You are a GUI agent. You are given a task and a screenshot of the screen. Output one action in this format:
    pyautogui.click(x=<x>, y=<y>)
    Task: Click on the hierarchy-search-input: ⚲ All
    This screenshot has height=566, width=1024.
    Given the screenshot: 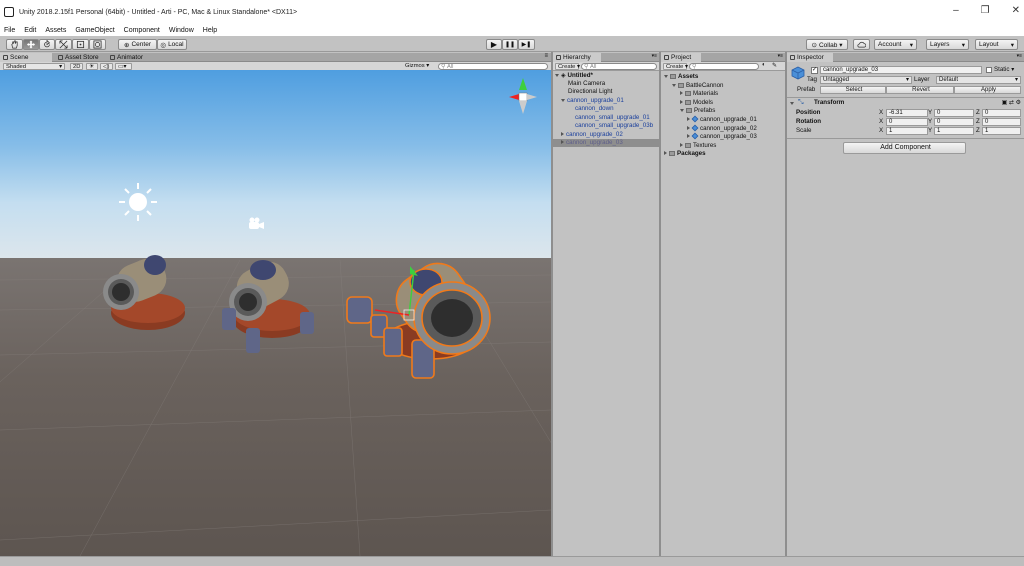 What is the action you would take?
    pyautogui.click(x=619, y=66)
    